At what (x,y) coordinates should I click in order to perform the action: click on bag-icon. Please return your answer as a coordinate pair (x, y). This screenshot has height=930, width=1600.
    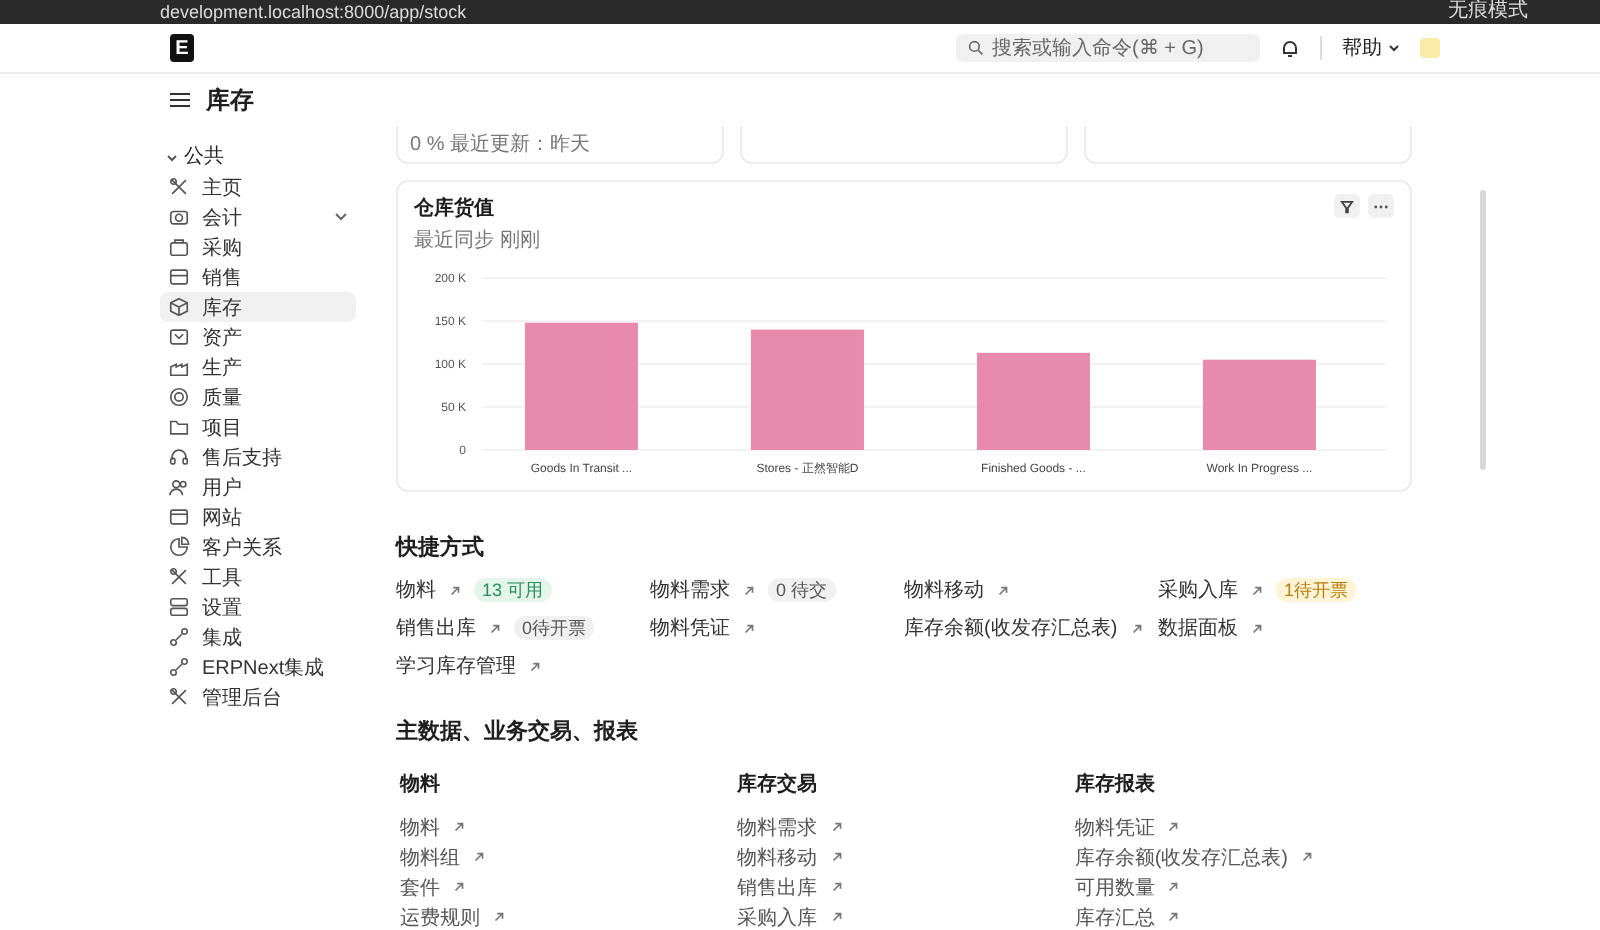
    Looking at the image, I should click on (179, 247).